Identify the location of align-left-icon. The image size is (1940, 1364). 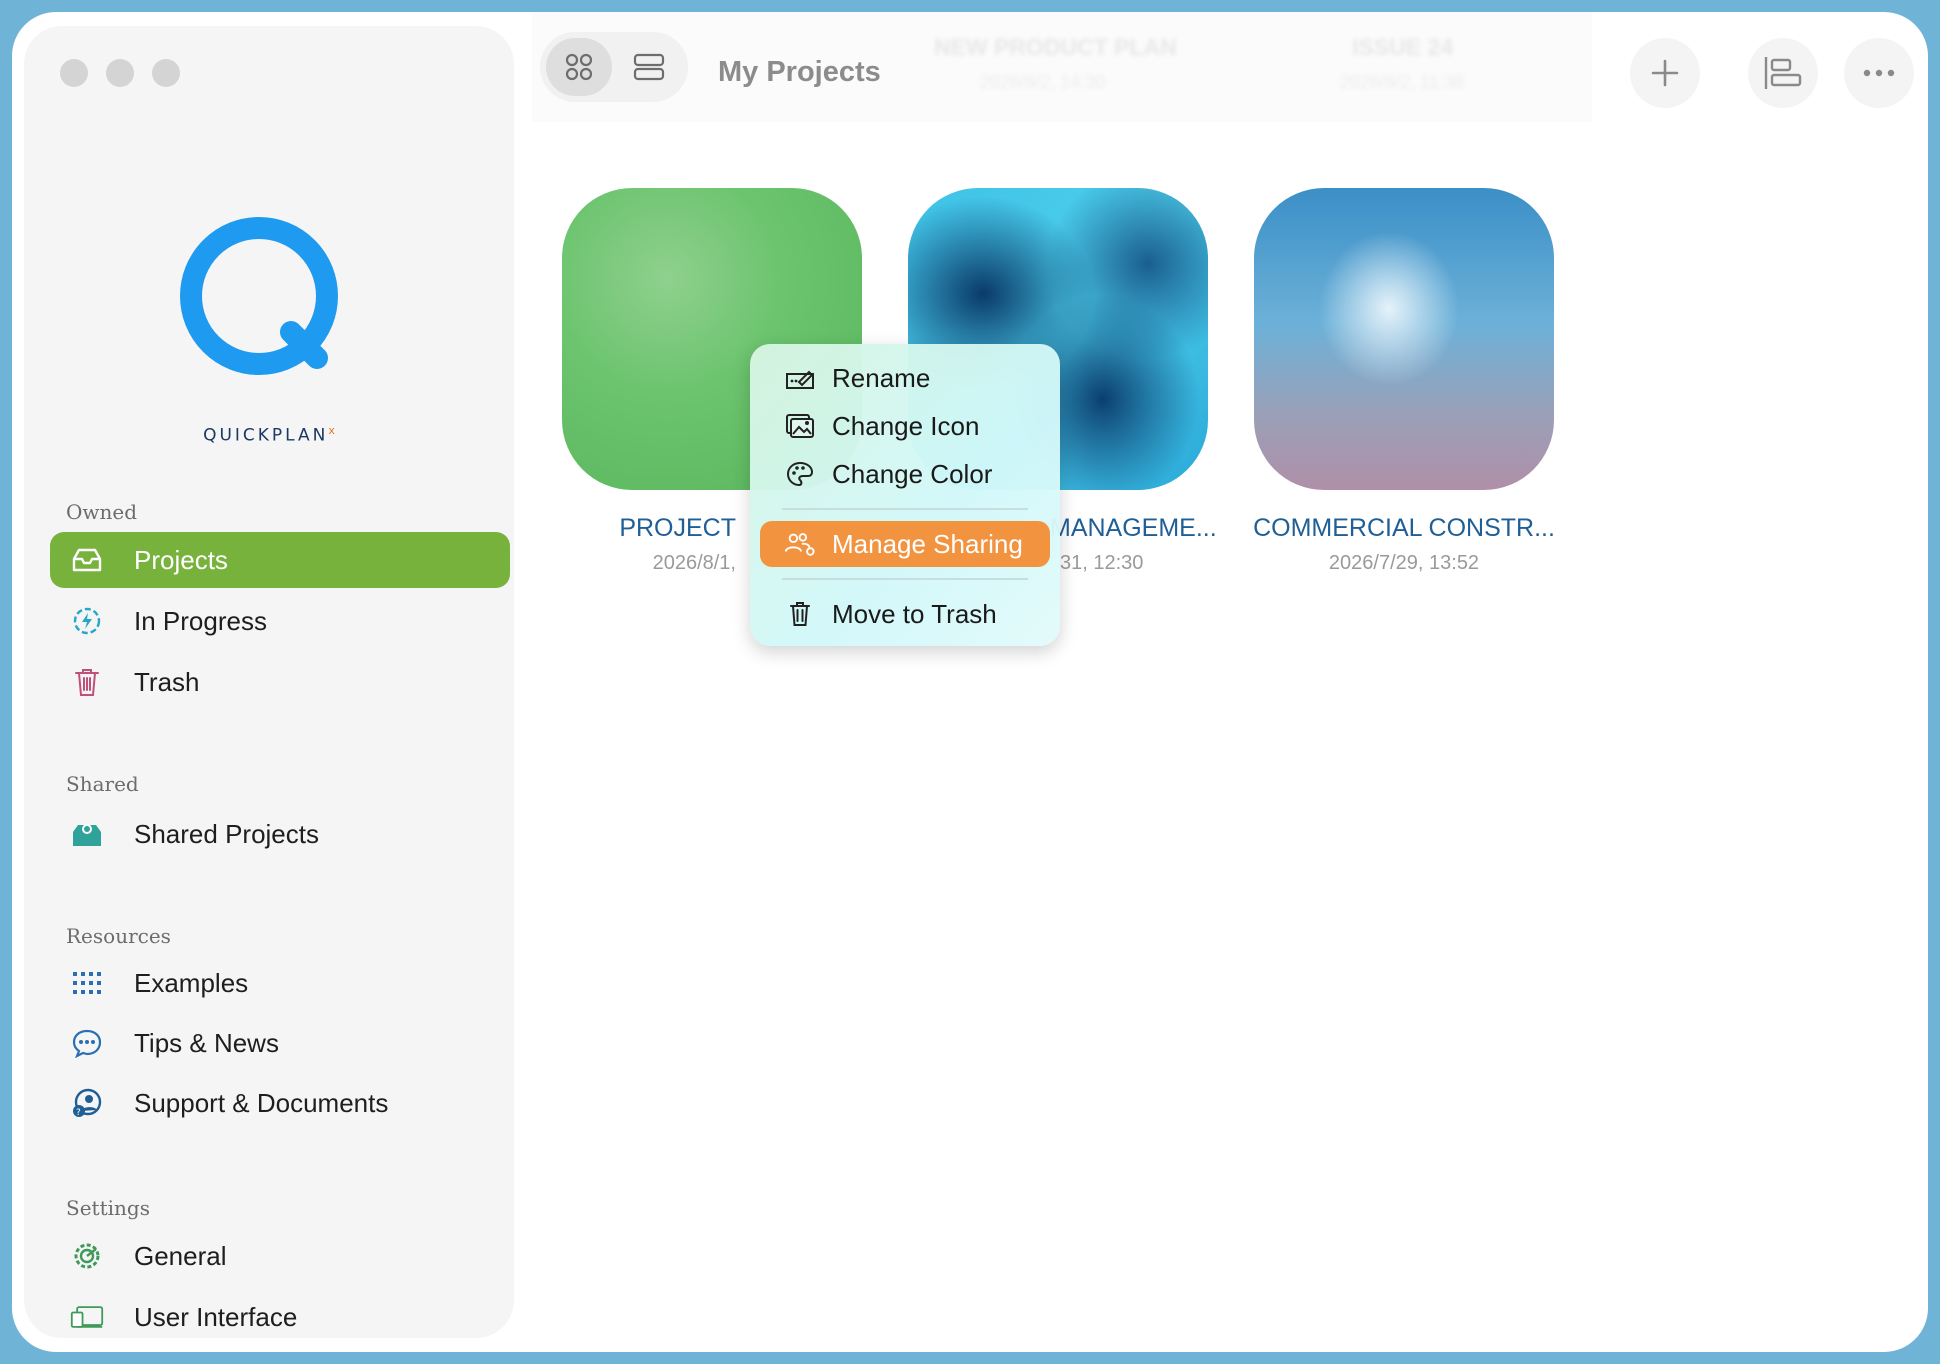
(1783, 73).